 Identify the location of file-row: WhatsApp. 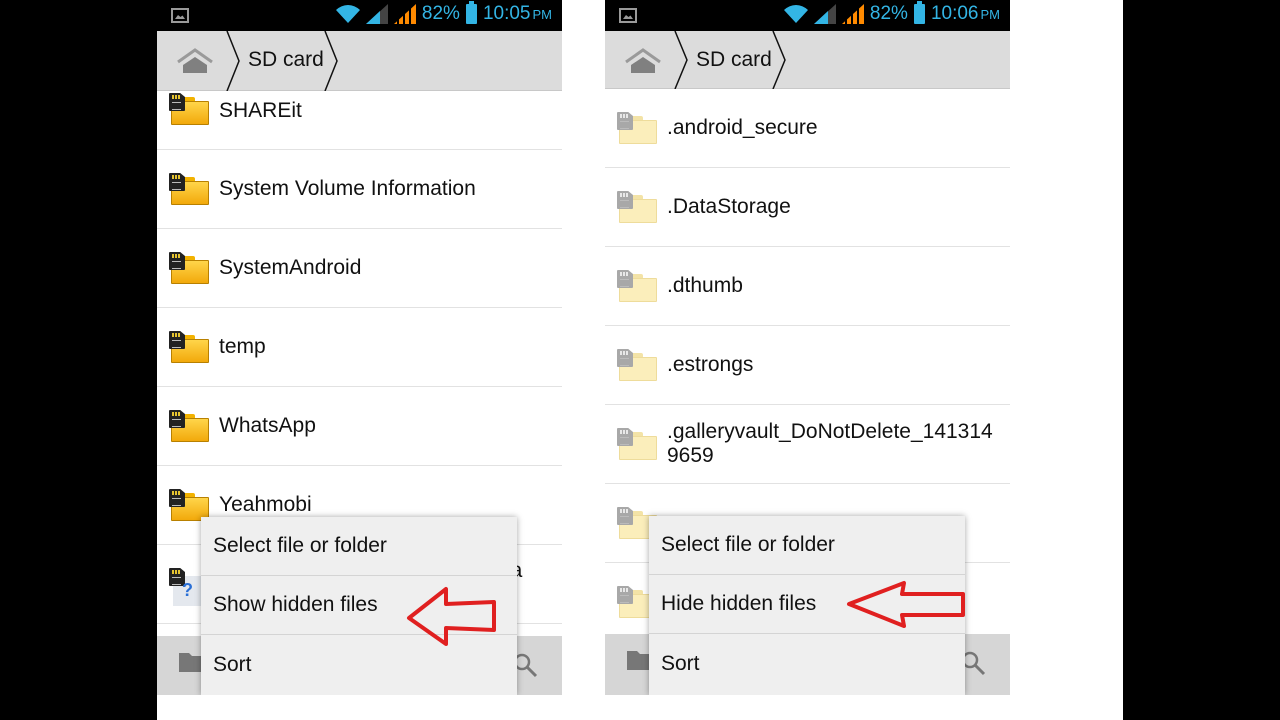
(359, 426).